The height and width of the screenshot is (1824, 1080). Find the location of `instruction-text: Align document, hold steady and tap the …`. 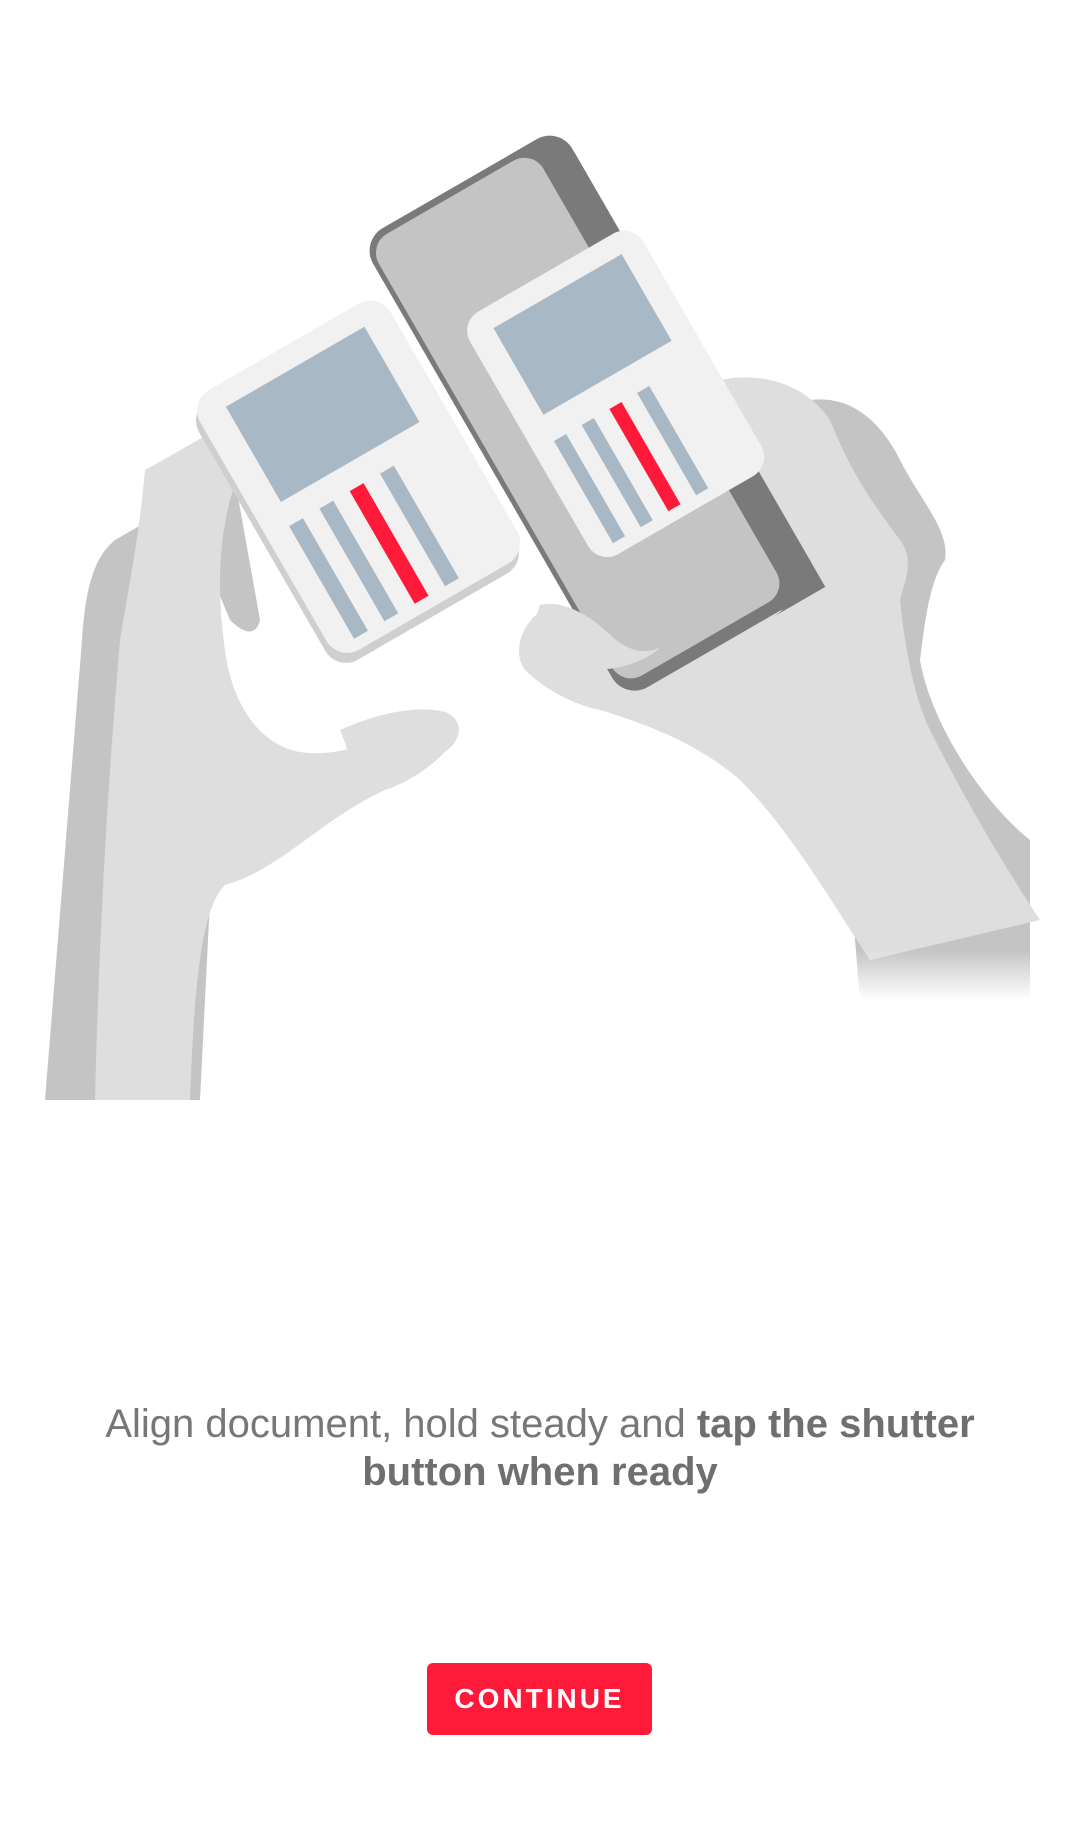

instruction-text: Align document, hold steady and tap the … is located at coordinates (540, 1448).